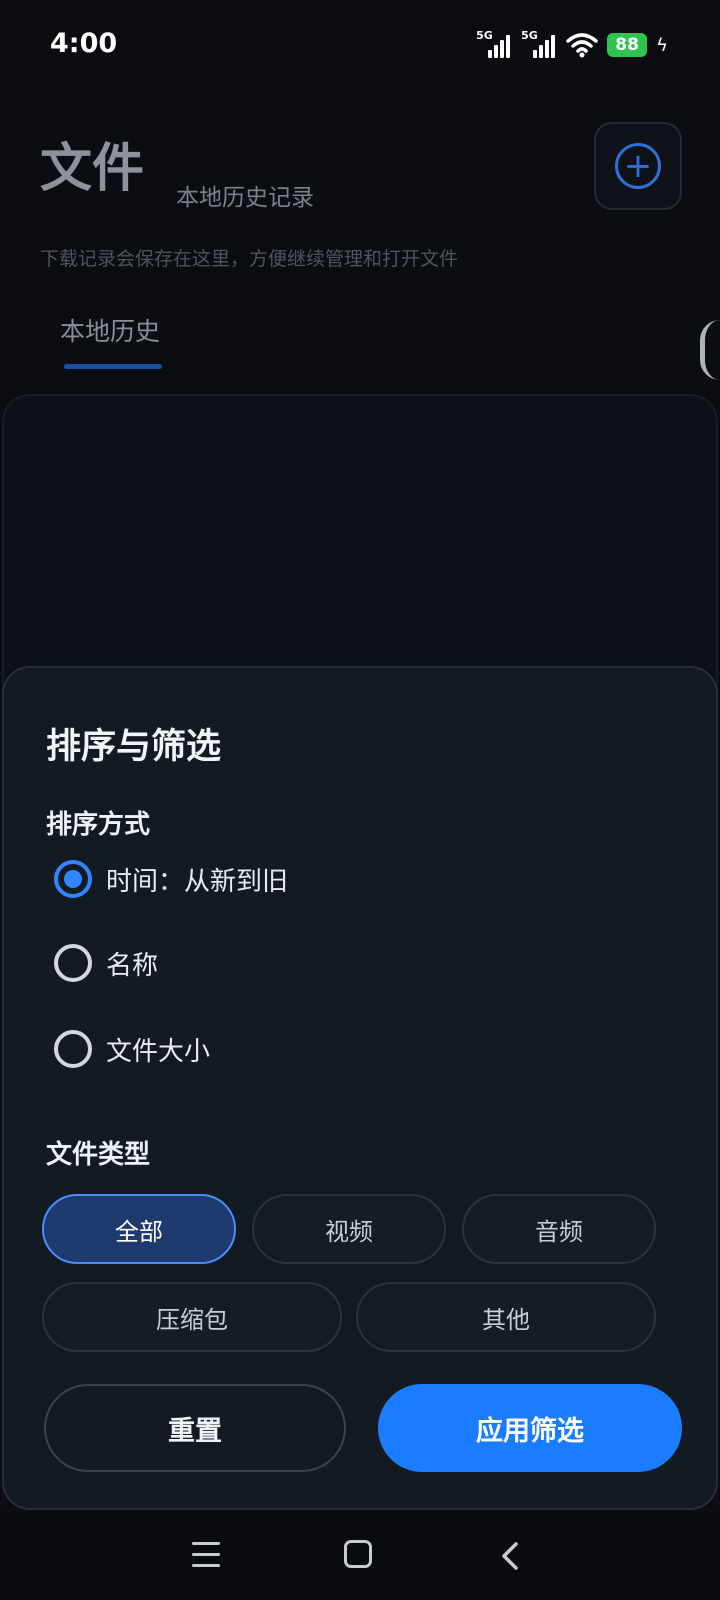 This screenshot has height=1600, width=720. What do you see at coordinates (662, 45) in the screenshot?
I see `charging-icon: ϟ` at bounding box center [662, 45].